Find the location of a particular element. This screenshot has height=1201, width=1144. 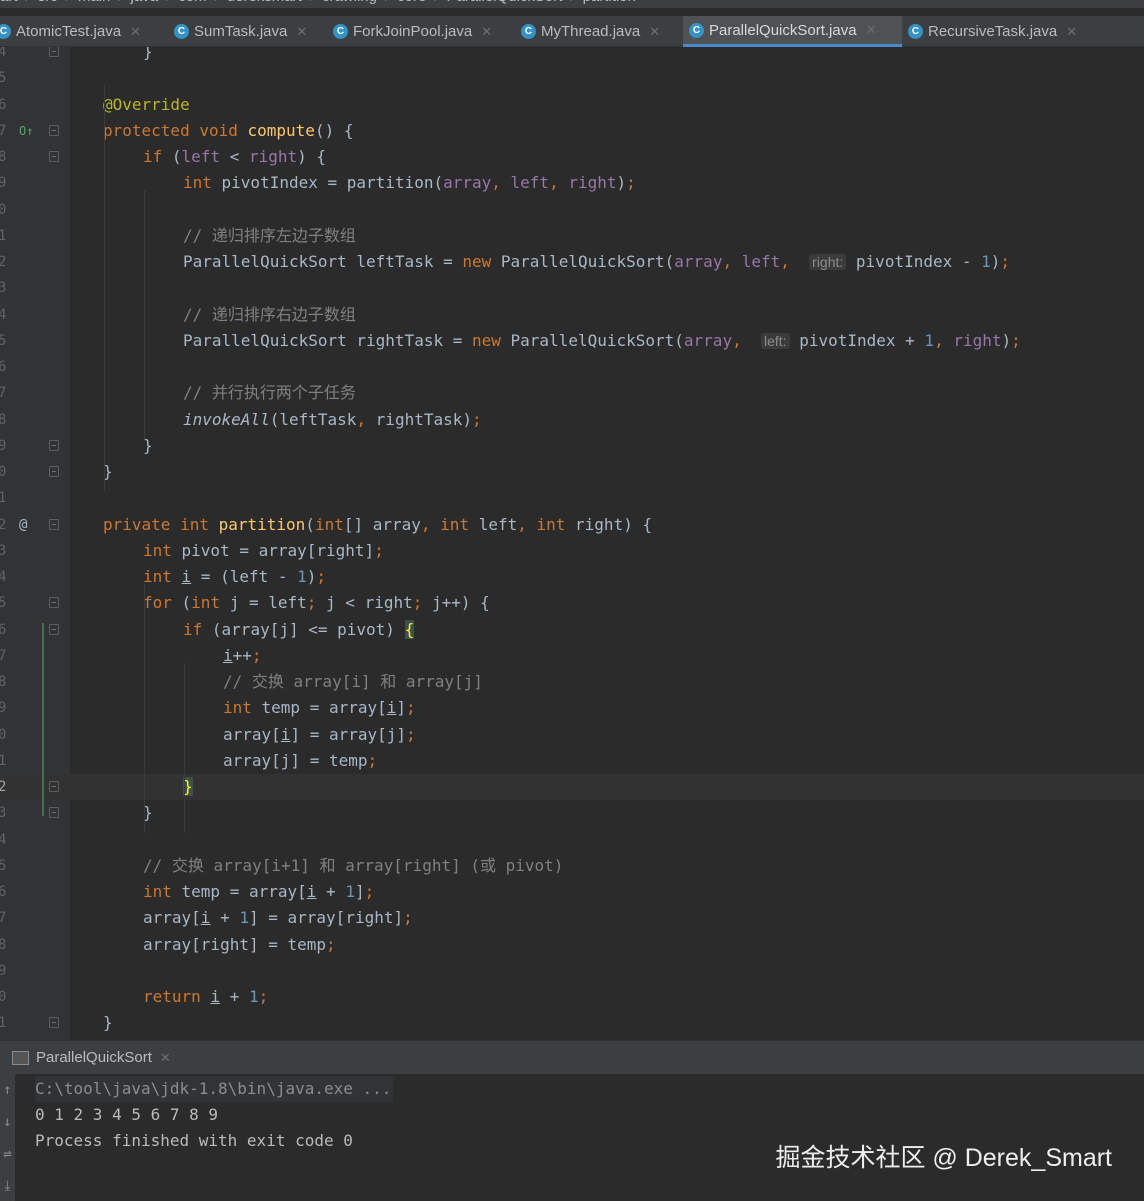

tab-label: AtomicTest.java is located at coordinates (69, 31).